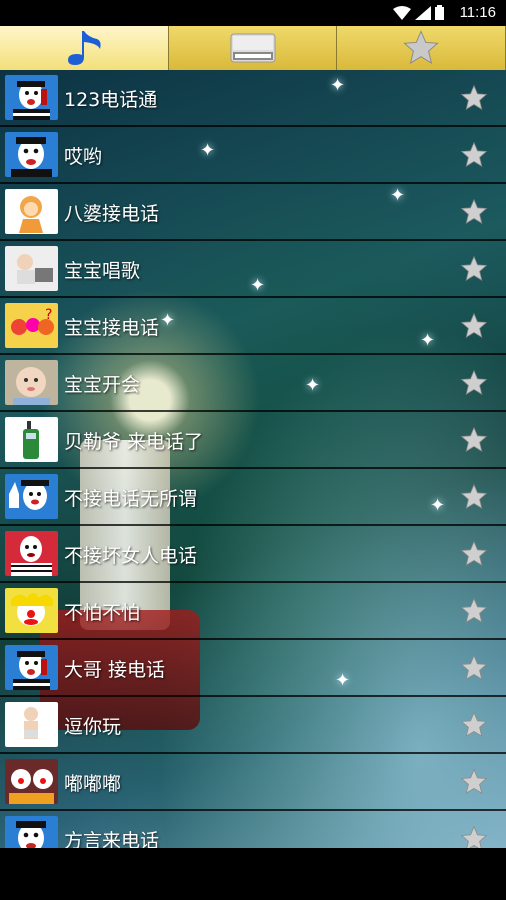 The width and height of the screenshot is (506, 900). Describe the element at coordinates (253, 611) in the screenshot. I see `list-item: 不怕不怕` at that location.